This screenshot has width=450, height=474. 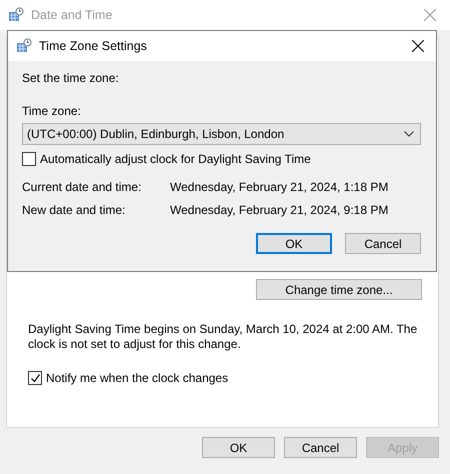 What do you see at coordinates (52, 111) in the screenshot?
I see `field-label: Time zone:` at bounding box center [52, 111].